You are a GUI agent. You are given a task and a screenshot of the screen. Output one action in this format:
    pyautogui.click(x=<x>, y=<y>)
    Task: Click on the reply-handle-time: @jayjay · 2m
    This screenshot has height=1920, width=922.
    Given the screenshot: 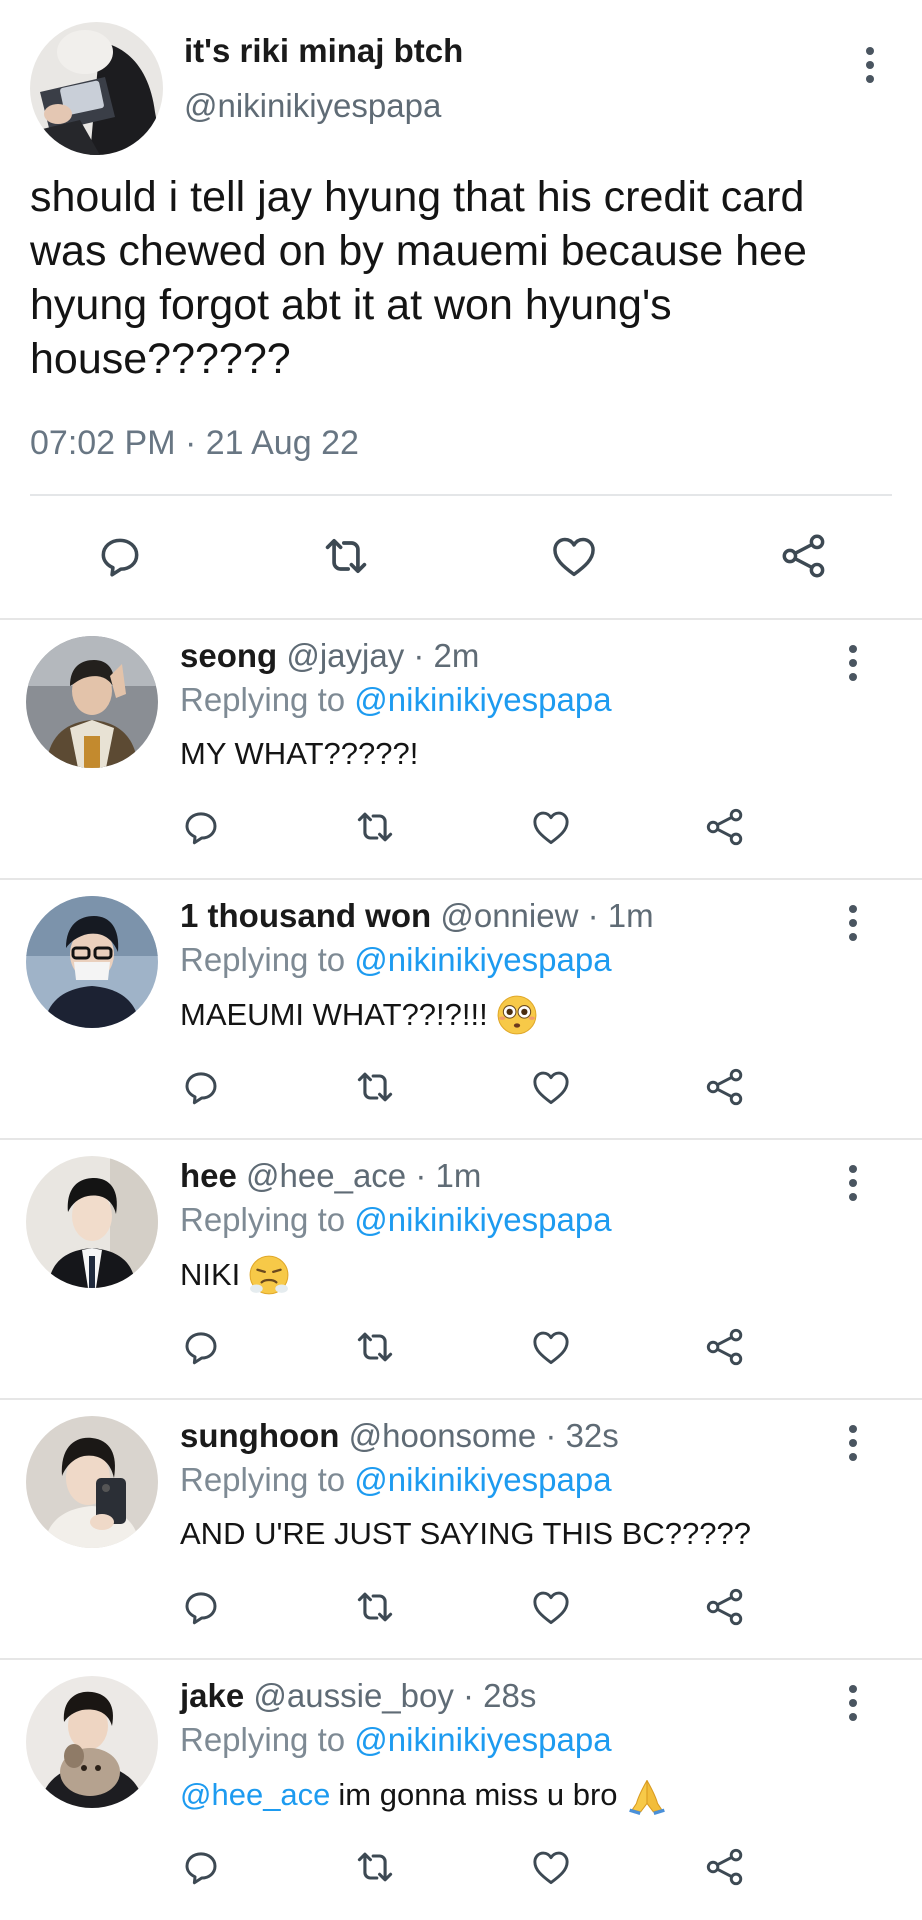 What is the action you would take?
    pyautogui.click(x=378, y=655)
    